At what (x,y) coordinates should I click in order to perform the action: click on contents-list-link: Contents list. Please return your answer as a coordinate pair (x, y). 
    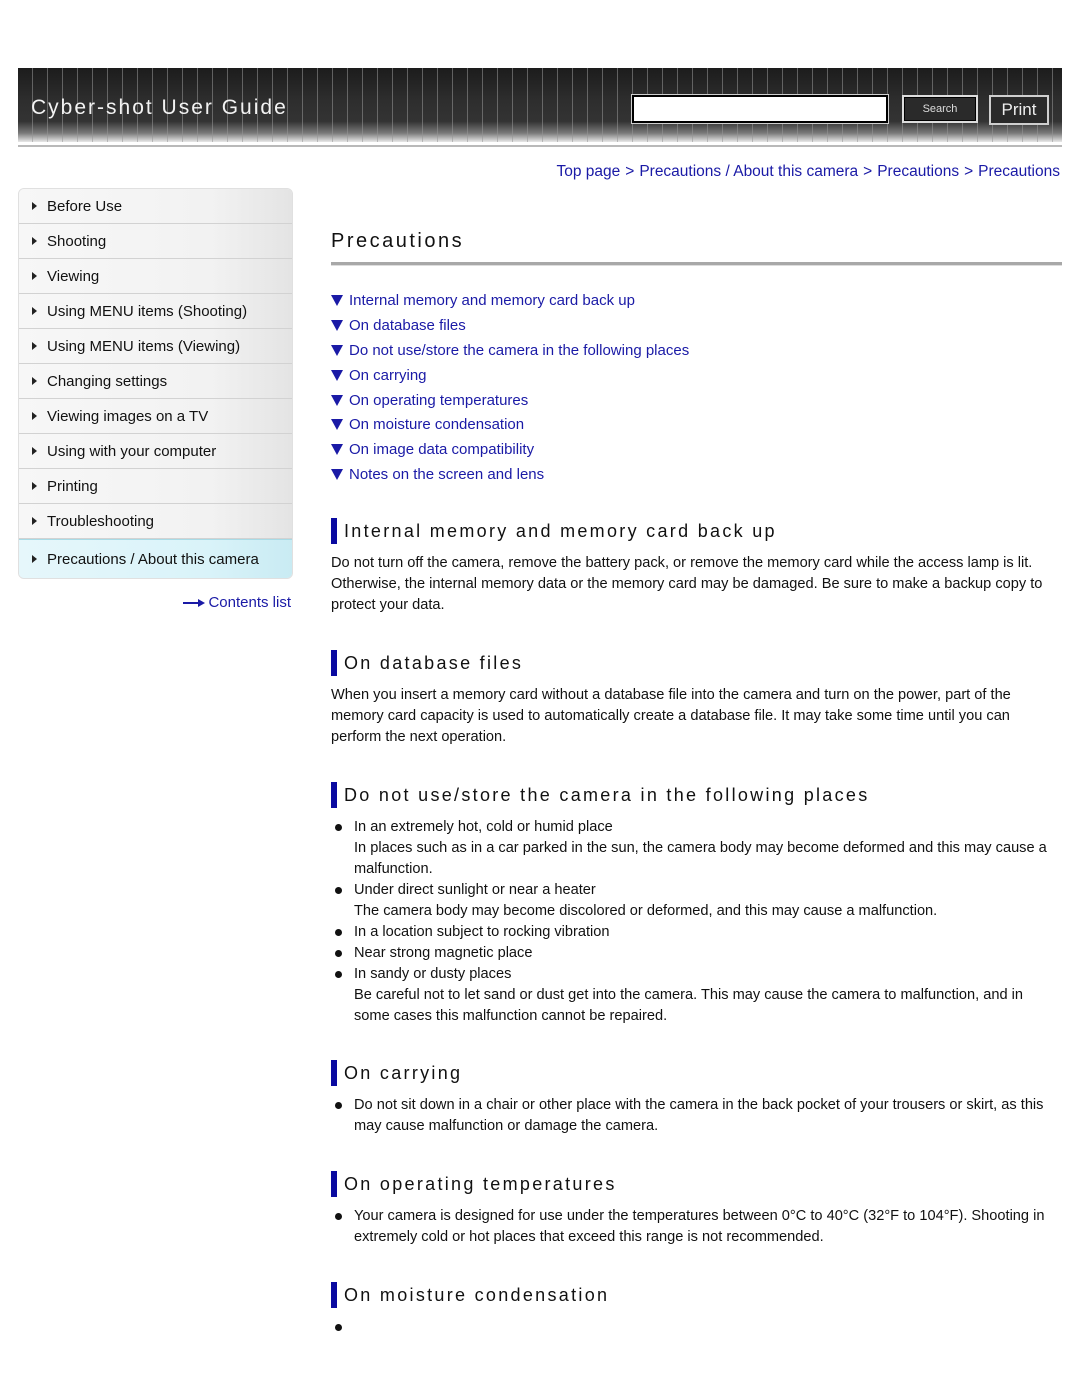
    Looking at the image, I should click on (237, 602).